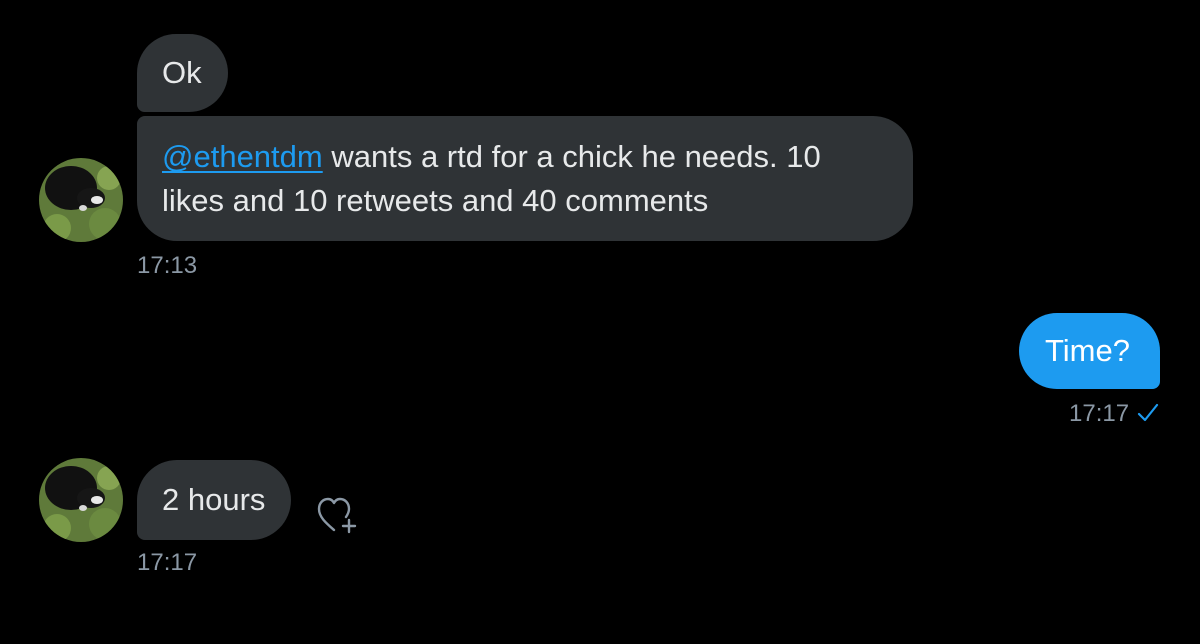 This screenshot has height=644, width=1200. Describe the element at coordinates (571, 156) in the screenshot. I see `message-text: wants a rtd for a chick he needs. 10` at that location.